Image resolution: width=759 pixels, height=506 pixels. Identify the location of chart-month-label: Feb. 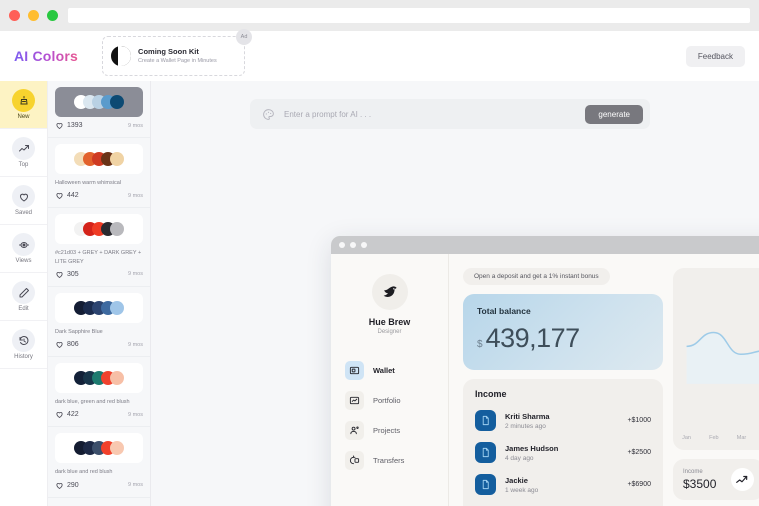
(713, 438).